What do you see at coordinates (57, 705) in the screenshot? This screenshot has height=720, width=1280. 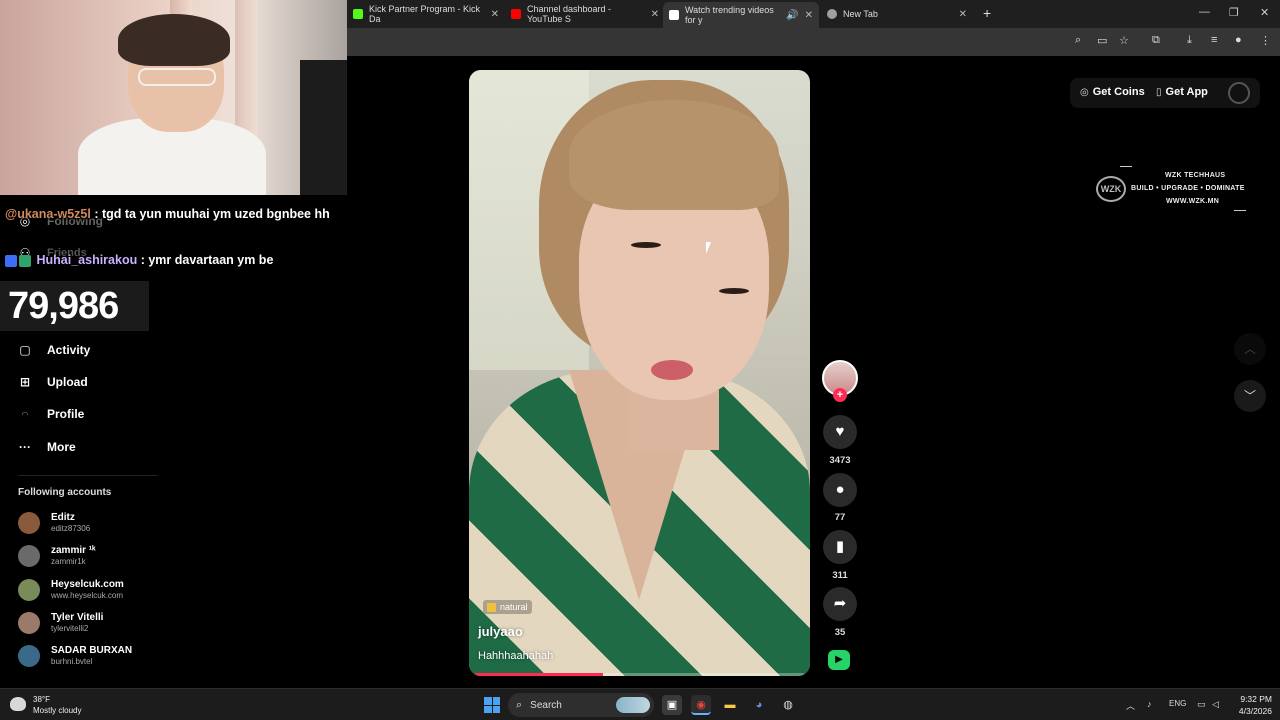 I see `weather-widget: 38°F Mostly cloudy` at bounding box center [57, 705].